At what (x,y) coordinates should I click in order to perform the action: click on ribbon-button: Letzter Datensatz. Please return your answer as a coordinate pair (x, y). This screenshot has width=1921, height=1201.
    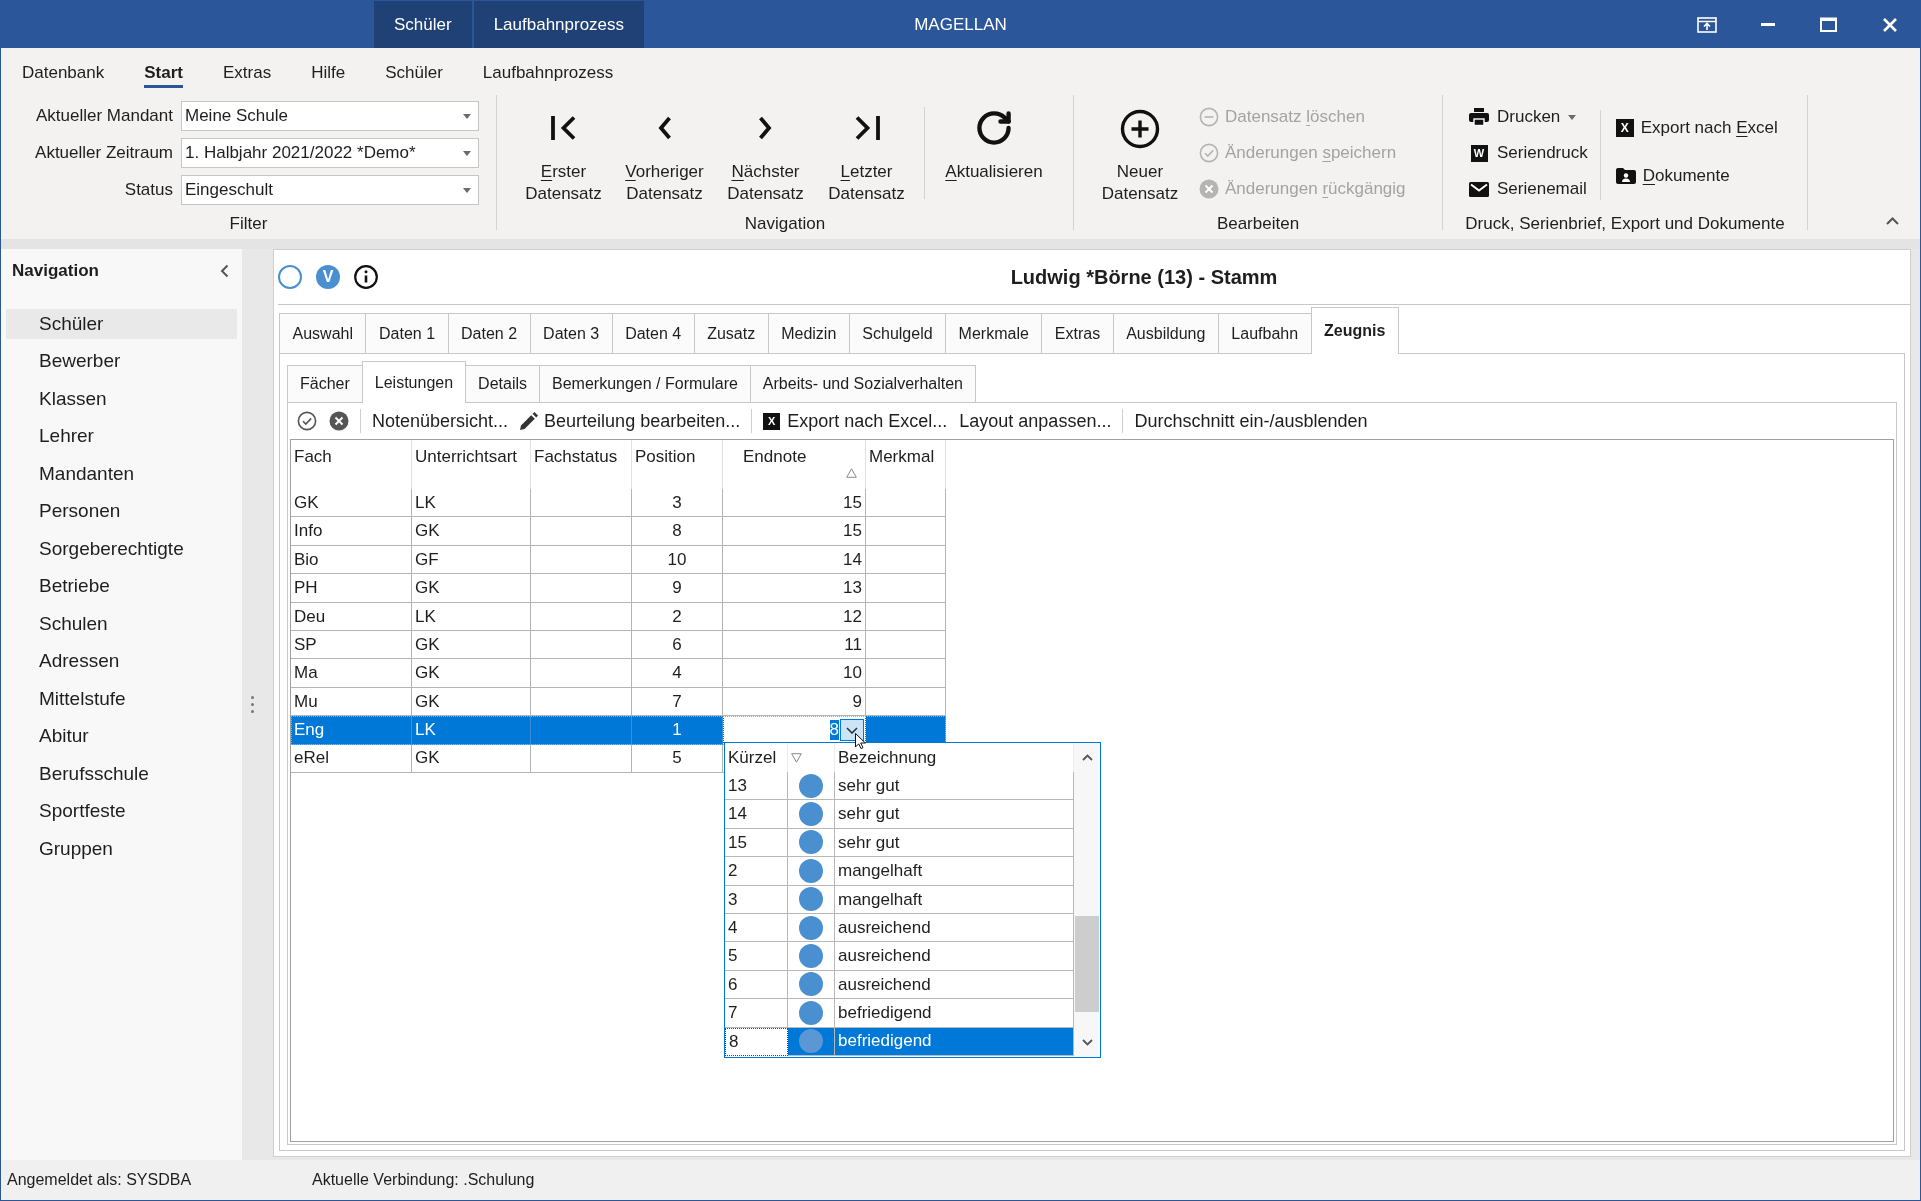
    Looking at the image, I should click on (866, 149).